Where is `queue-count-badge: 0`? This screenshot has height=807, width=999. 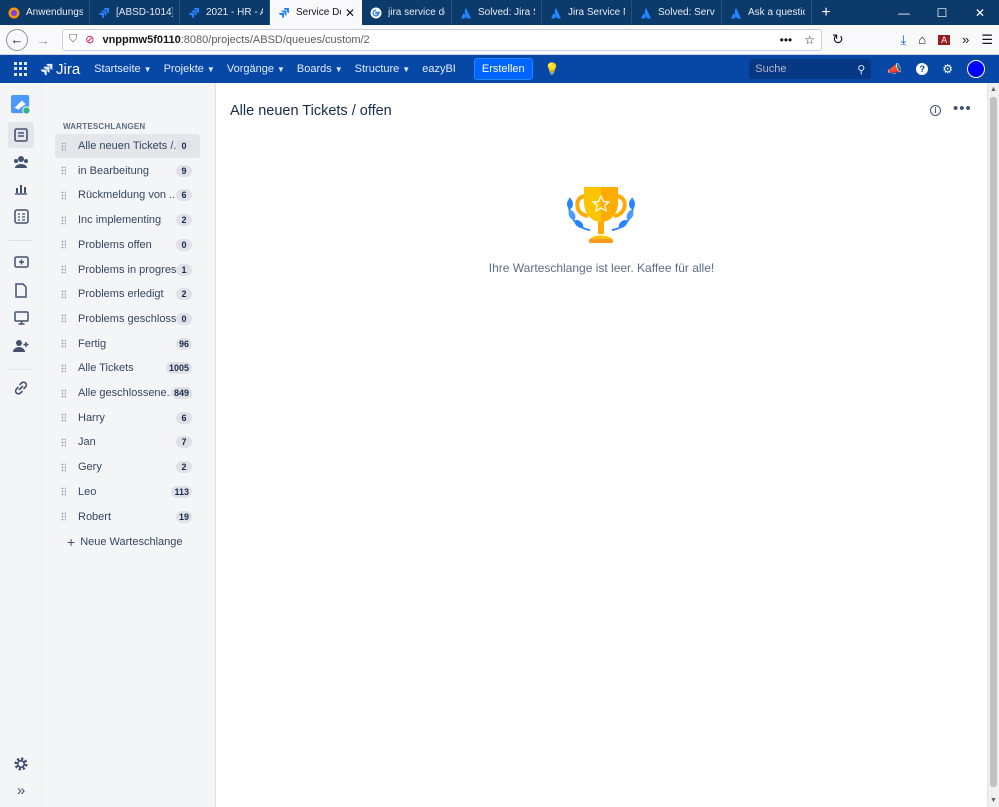
queue-count-badge: 0 is located at coordinates (184, 146).